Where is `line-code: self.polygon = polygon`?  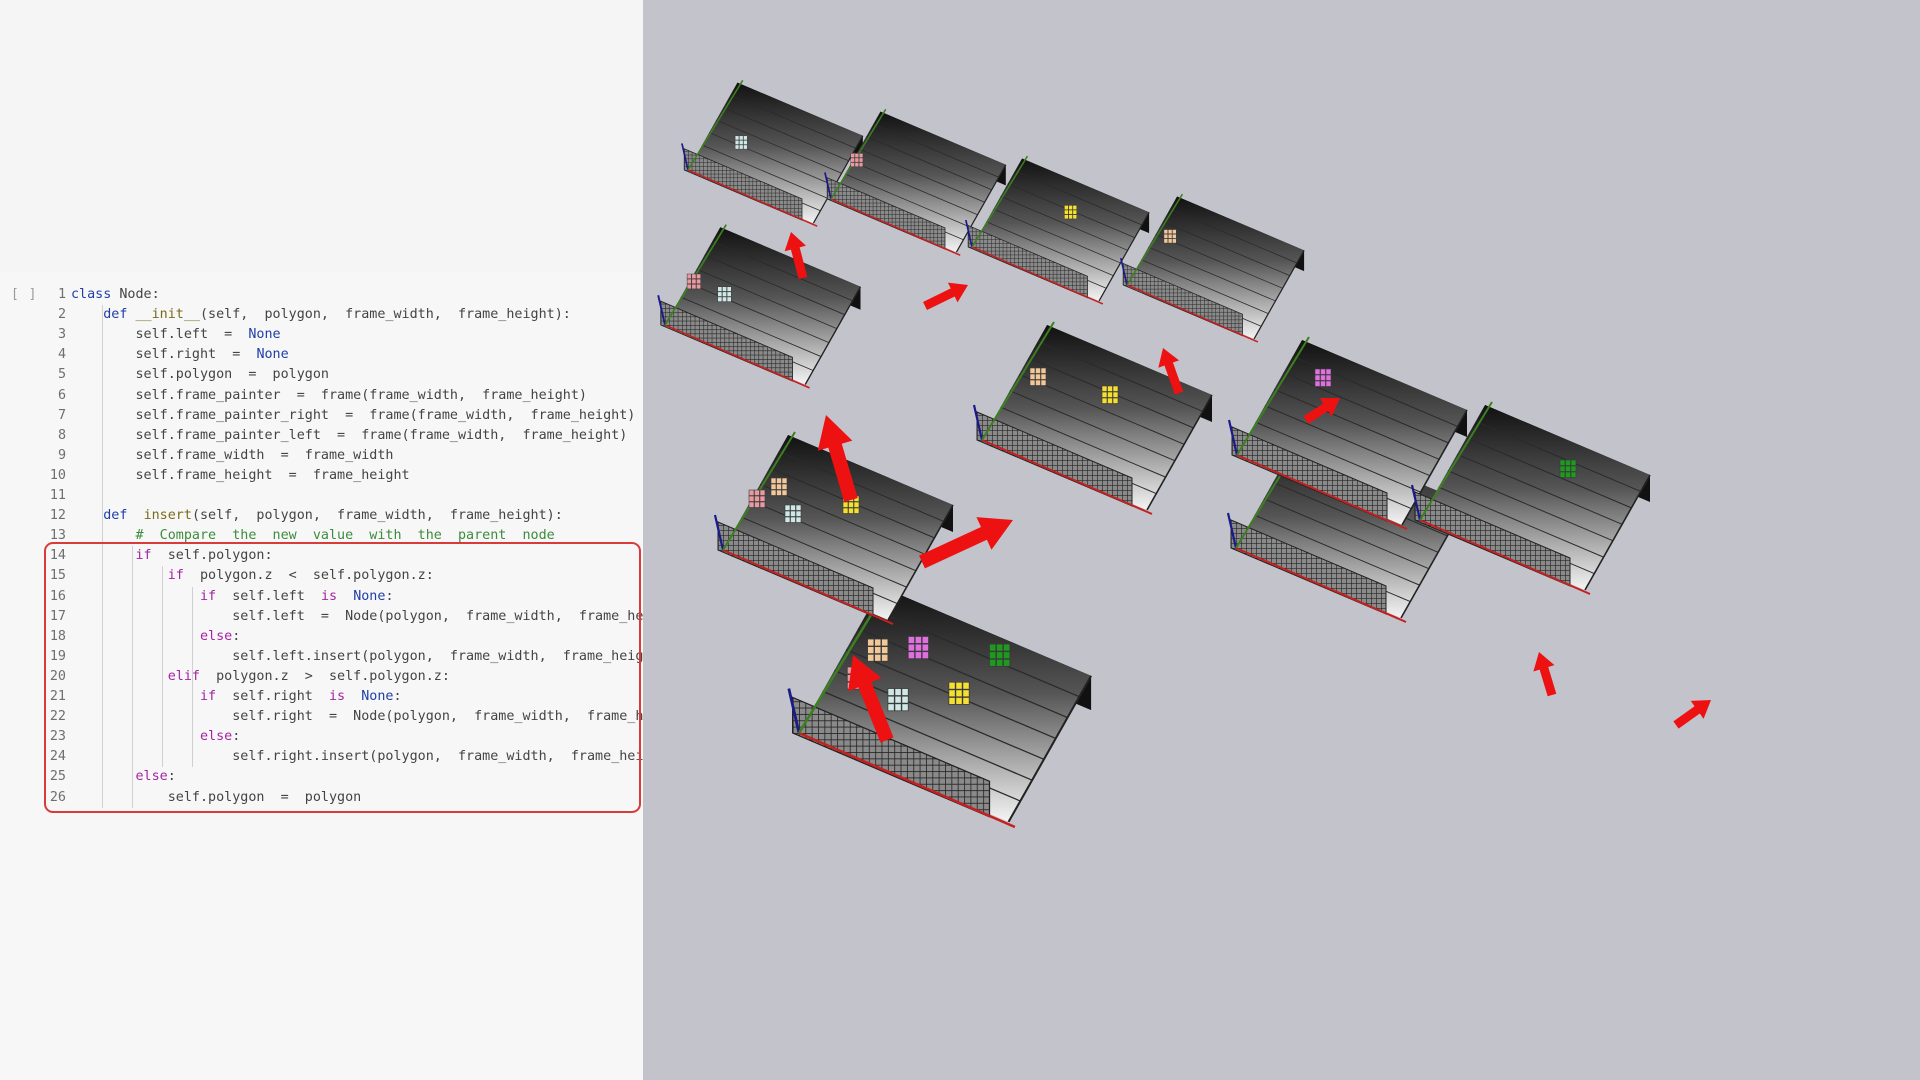
line-code: self.polygon = polygon is located at coordinates (200, 375).